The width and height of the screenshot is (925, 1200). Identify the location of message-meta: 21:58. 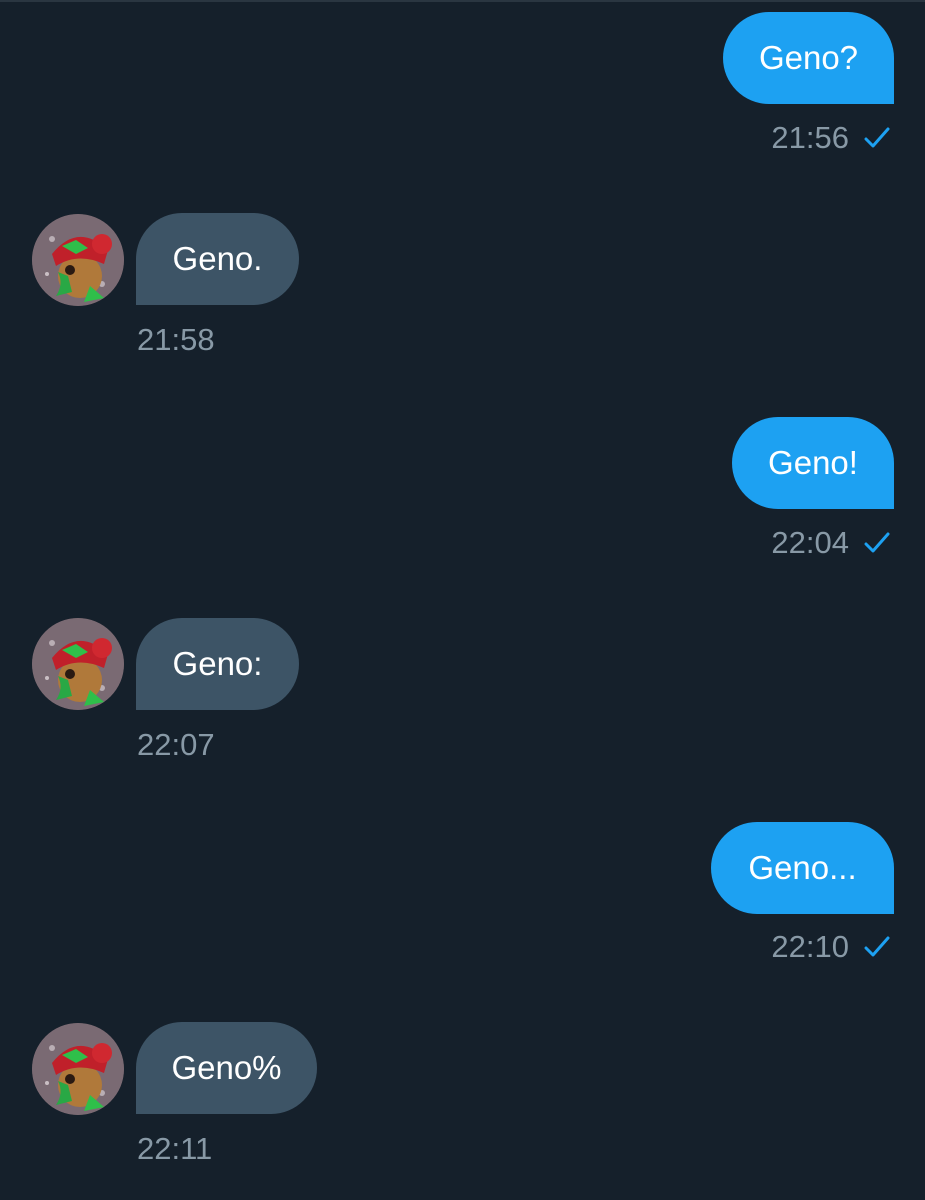
(176, 340).